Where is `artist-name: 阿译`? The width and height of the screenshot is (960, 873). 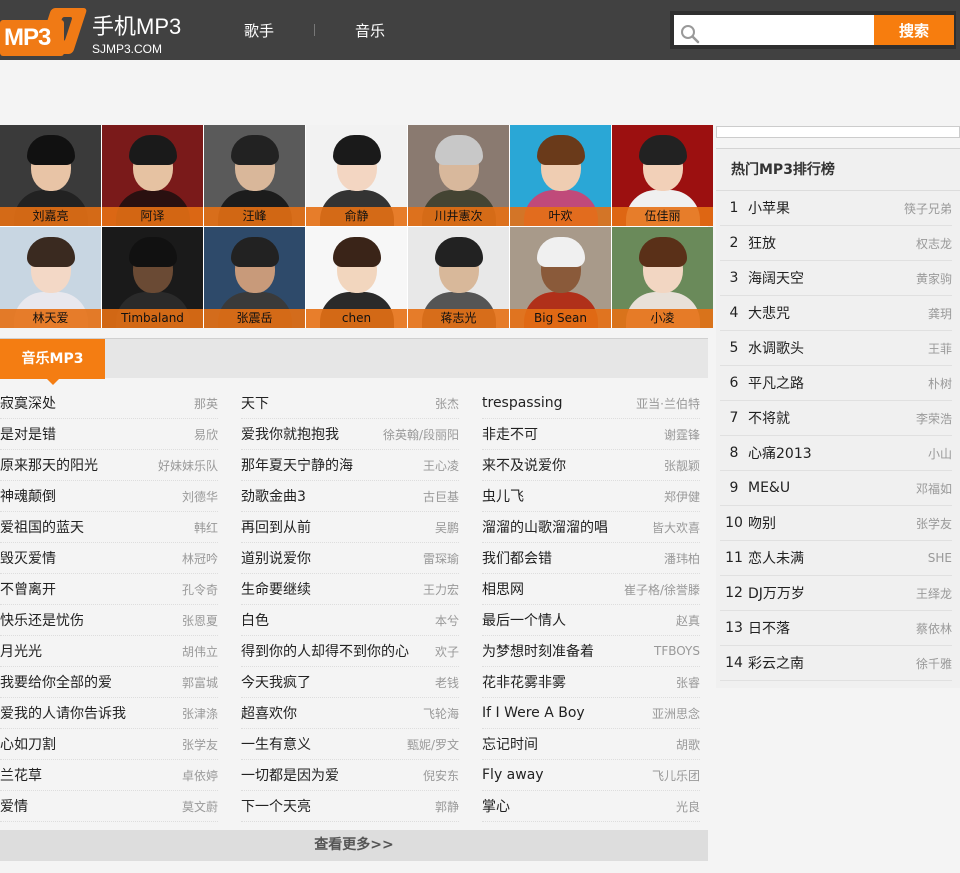
artist-name: 阿译 is located at coordinates (152, 216).